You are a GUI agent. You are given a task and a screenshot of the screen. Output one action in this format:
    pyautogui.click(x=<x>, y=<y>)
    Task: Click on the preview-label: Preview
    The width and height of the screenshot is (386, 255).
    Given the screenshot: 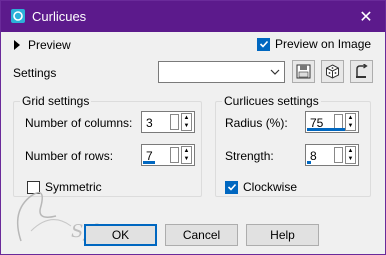 What is the action you would take?
    pyautogui.click(x=49, y=45)
    